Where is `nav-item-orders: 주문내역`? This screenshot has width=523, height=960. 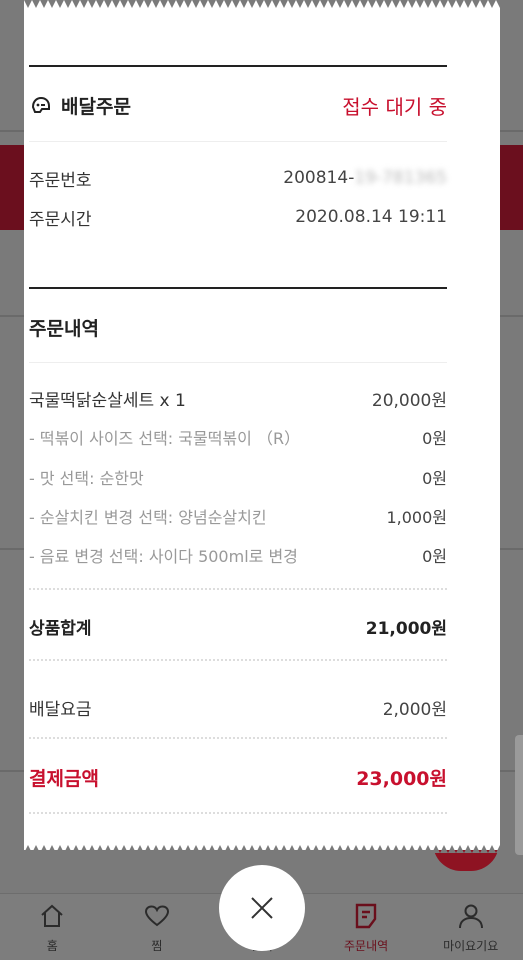 nav-item-orders: 주문내역 is located at coordinates (366, 927).